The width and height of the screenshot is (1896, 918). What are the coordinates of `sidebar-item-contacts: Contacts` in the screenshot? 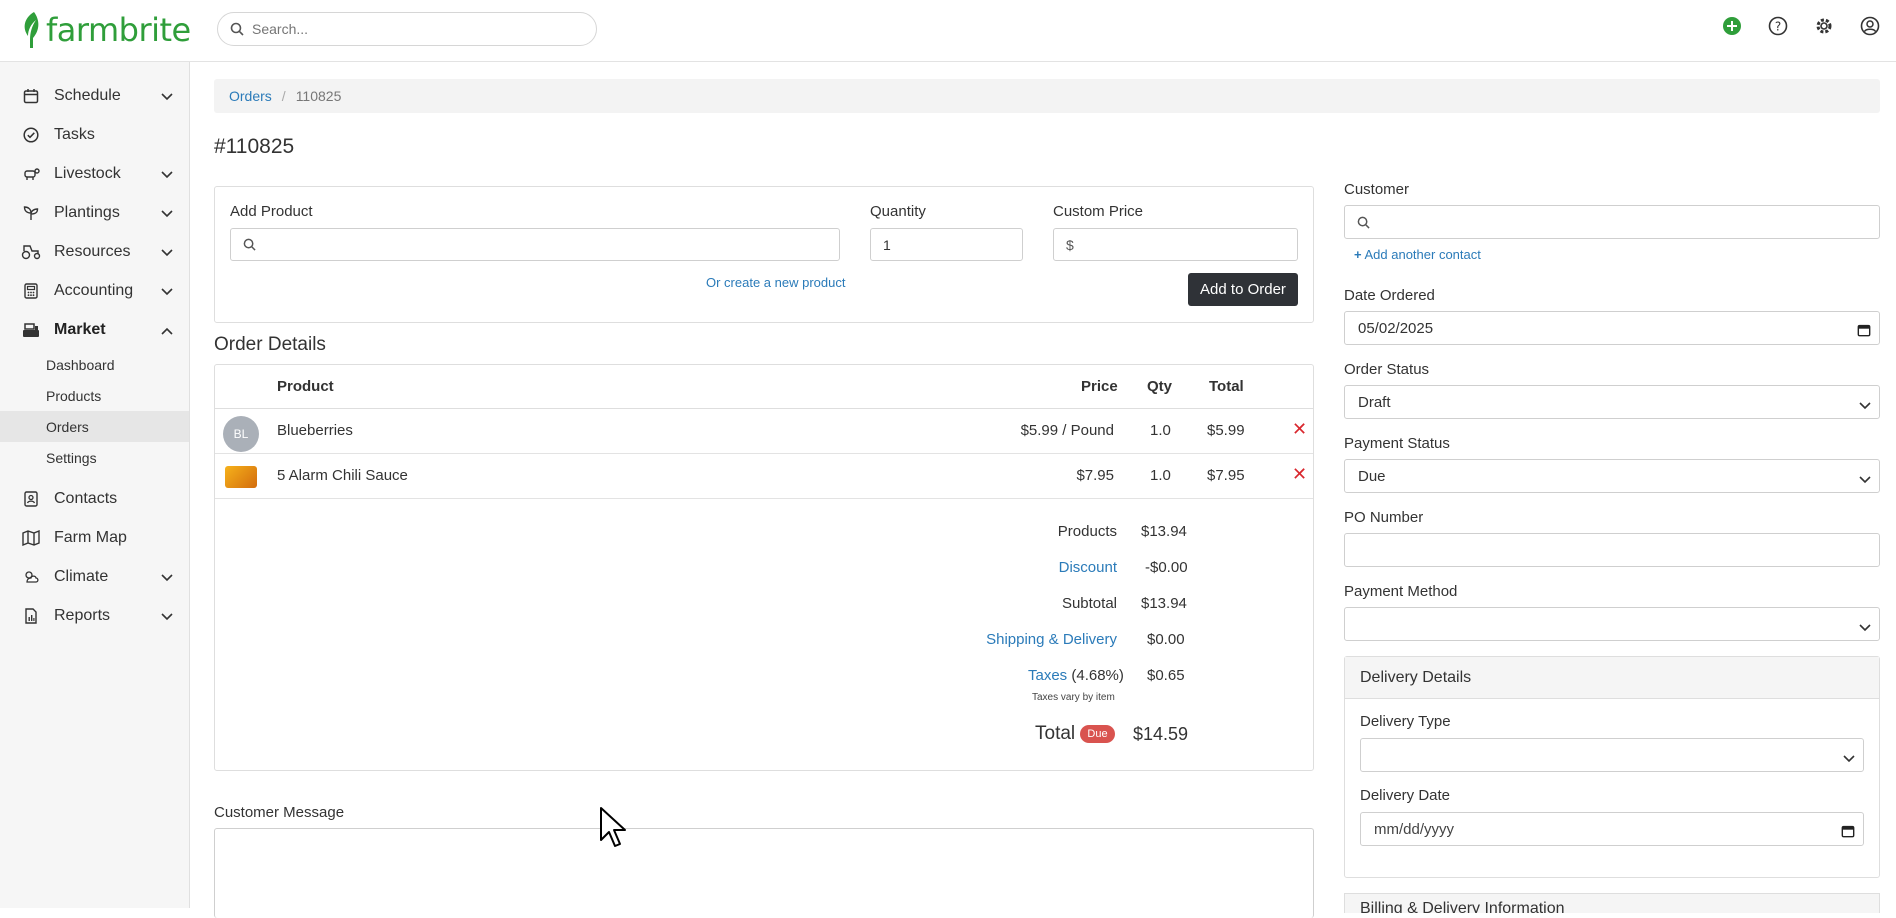 It's located at (94, 498).